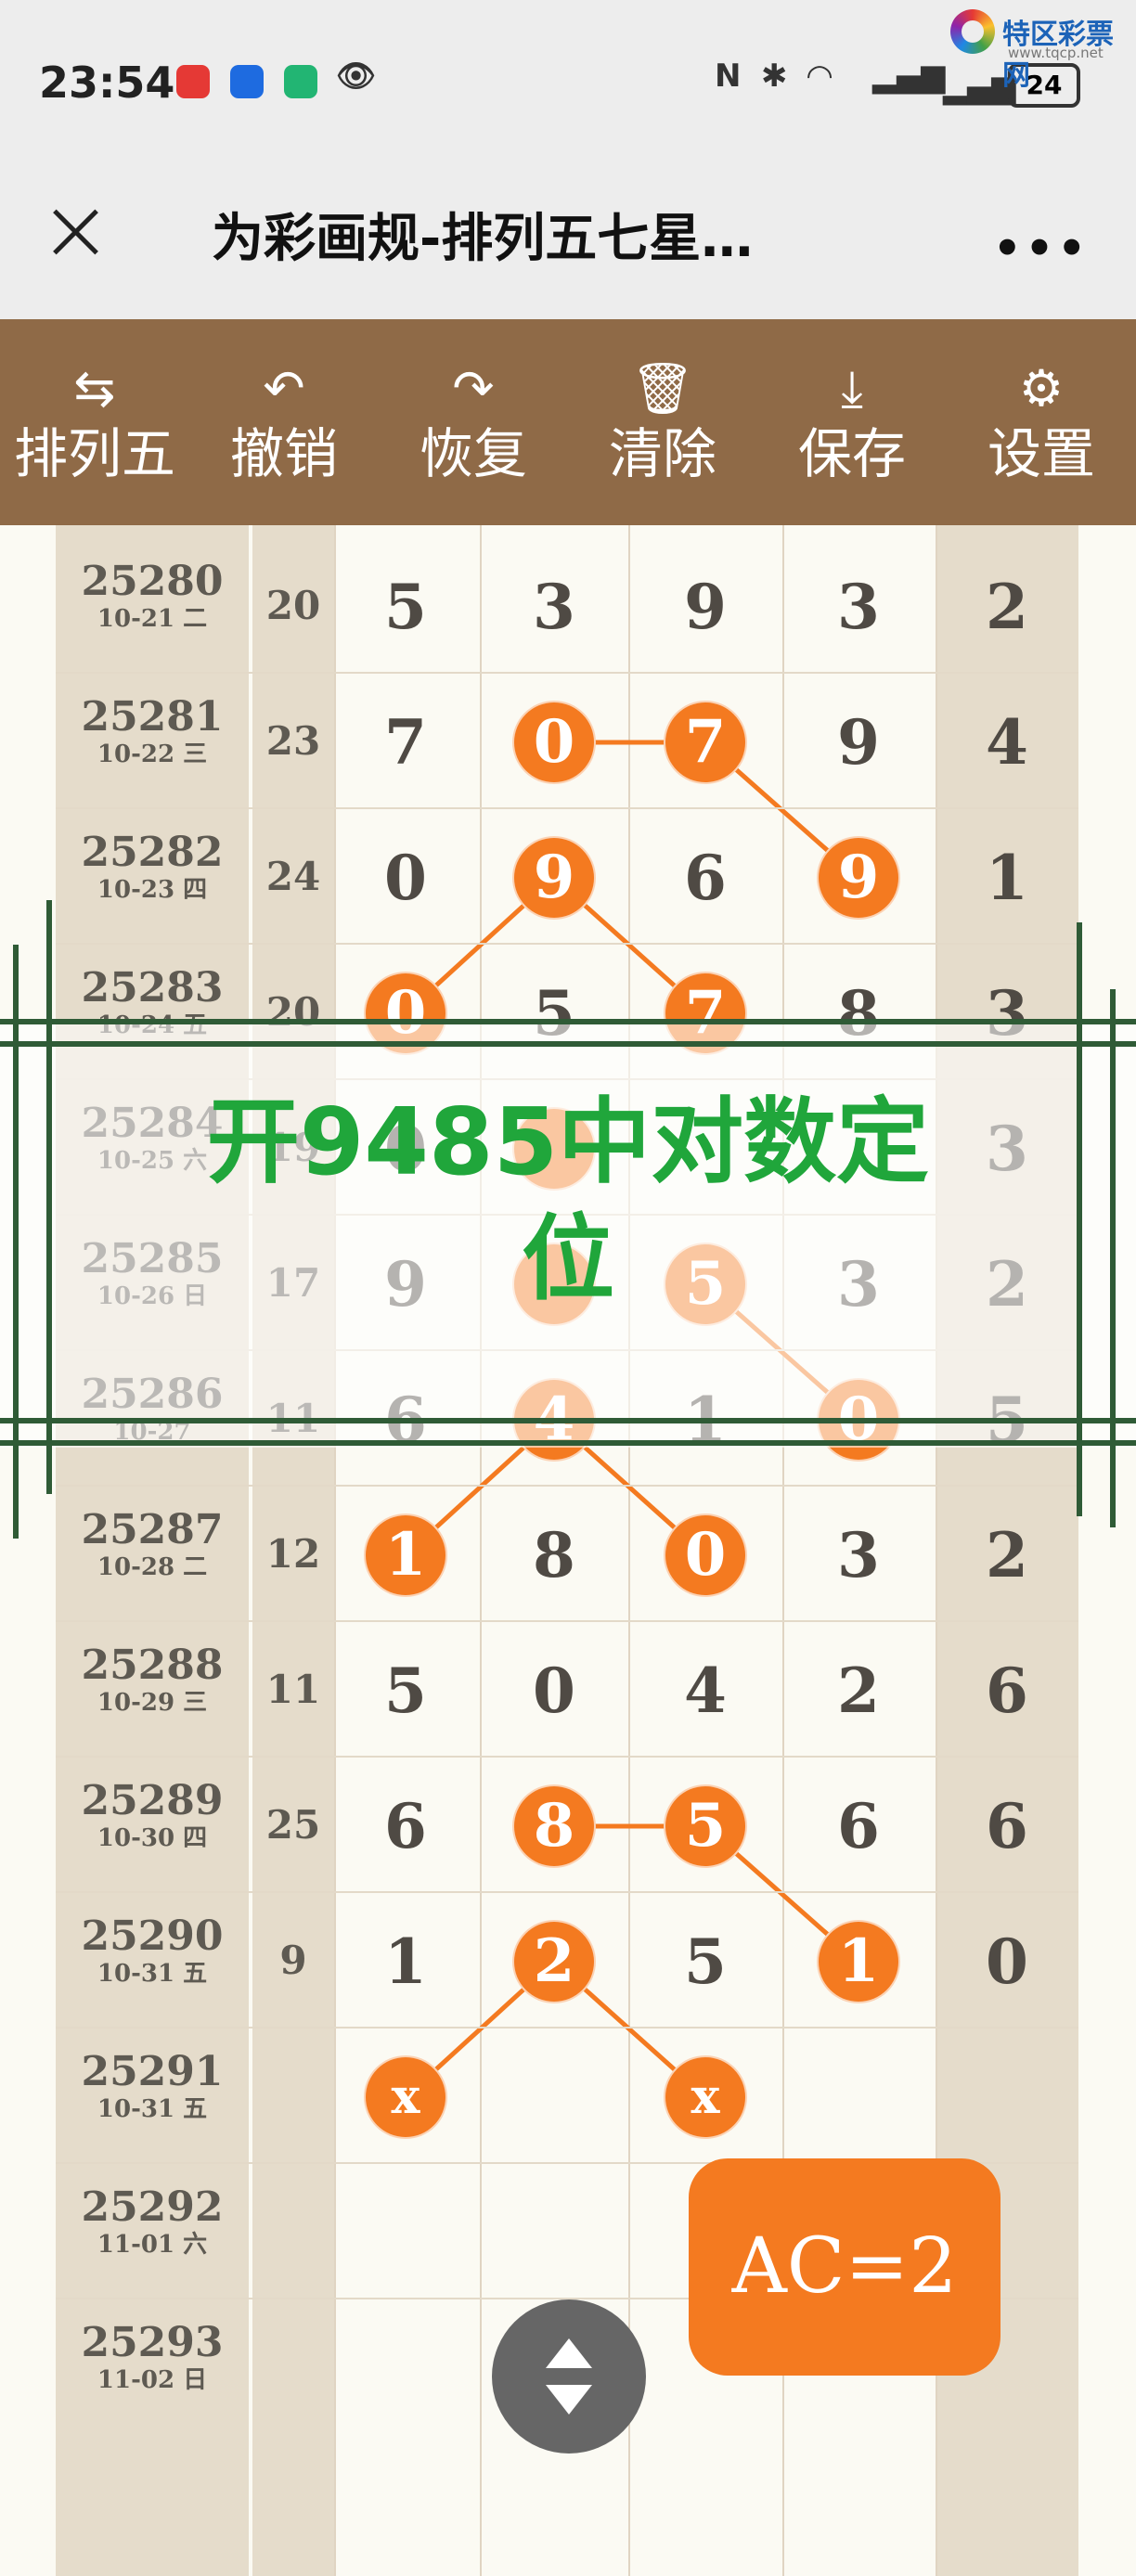 This screenshot has width=1136, height=2576. I want to click on ac-value-badge: AC=2, so click(844, 2267).